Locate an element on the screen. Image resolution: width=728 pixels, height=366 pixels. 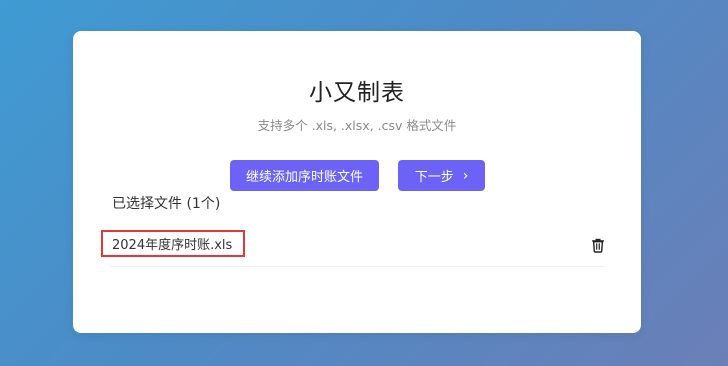
trash-icon is located at coordinates (598, 245).